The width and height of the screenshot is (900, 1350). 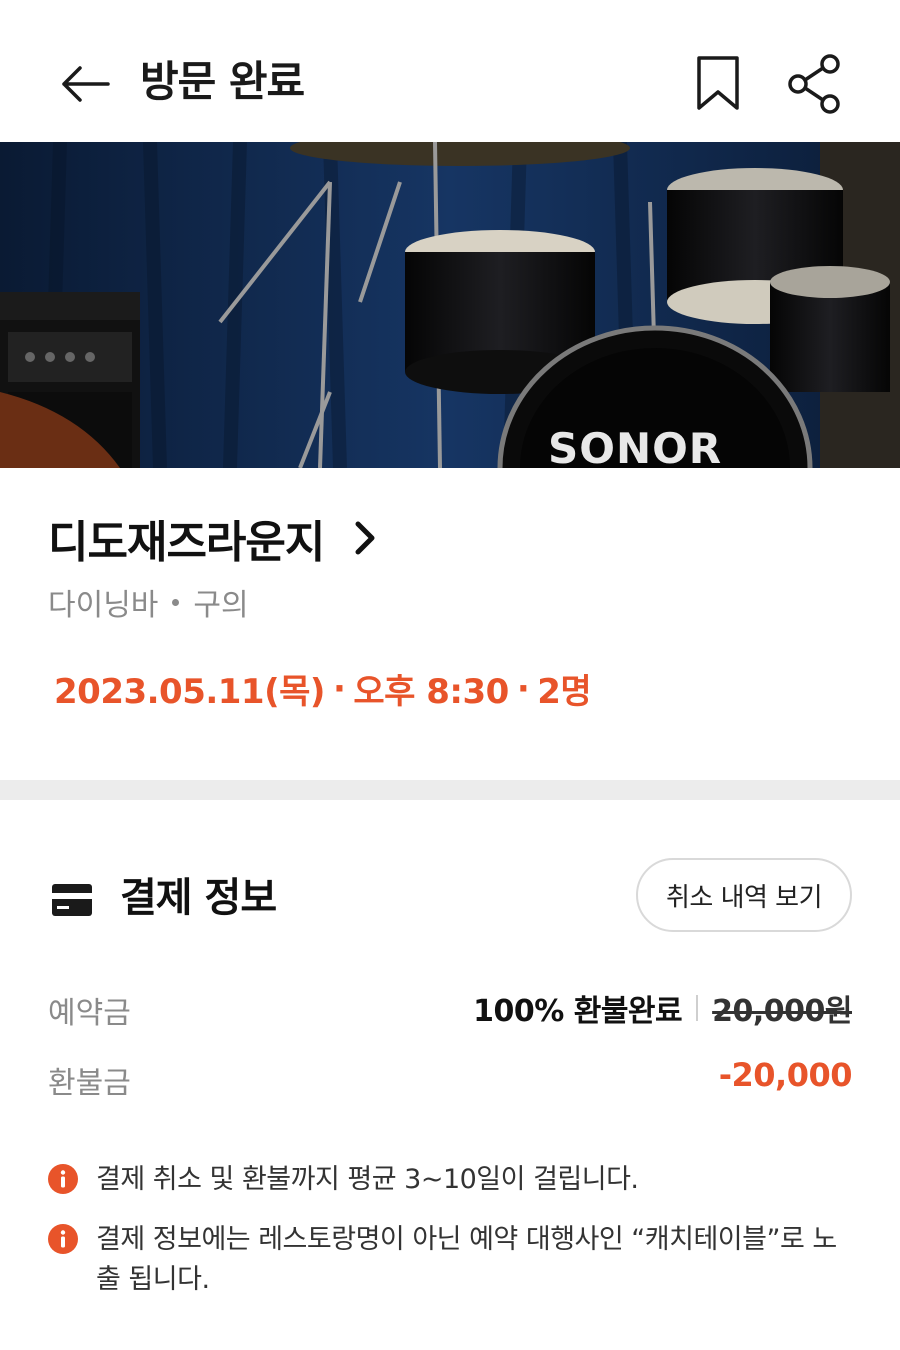 What do you see at coordinates (578, 1011) in the screenshot?
I see `refund-status: 100% 환불완료` at bounding box center [578, 1011].